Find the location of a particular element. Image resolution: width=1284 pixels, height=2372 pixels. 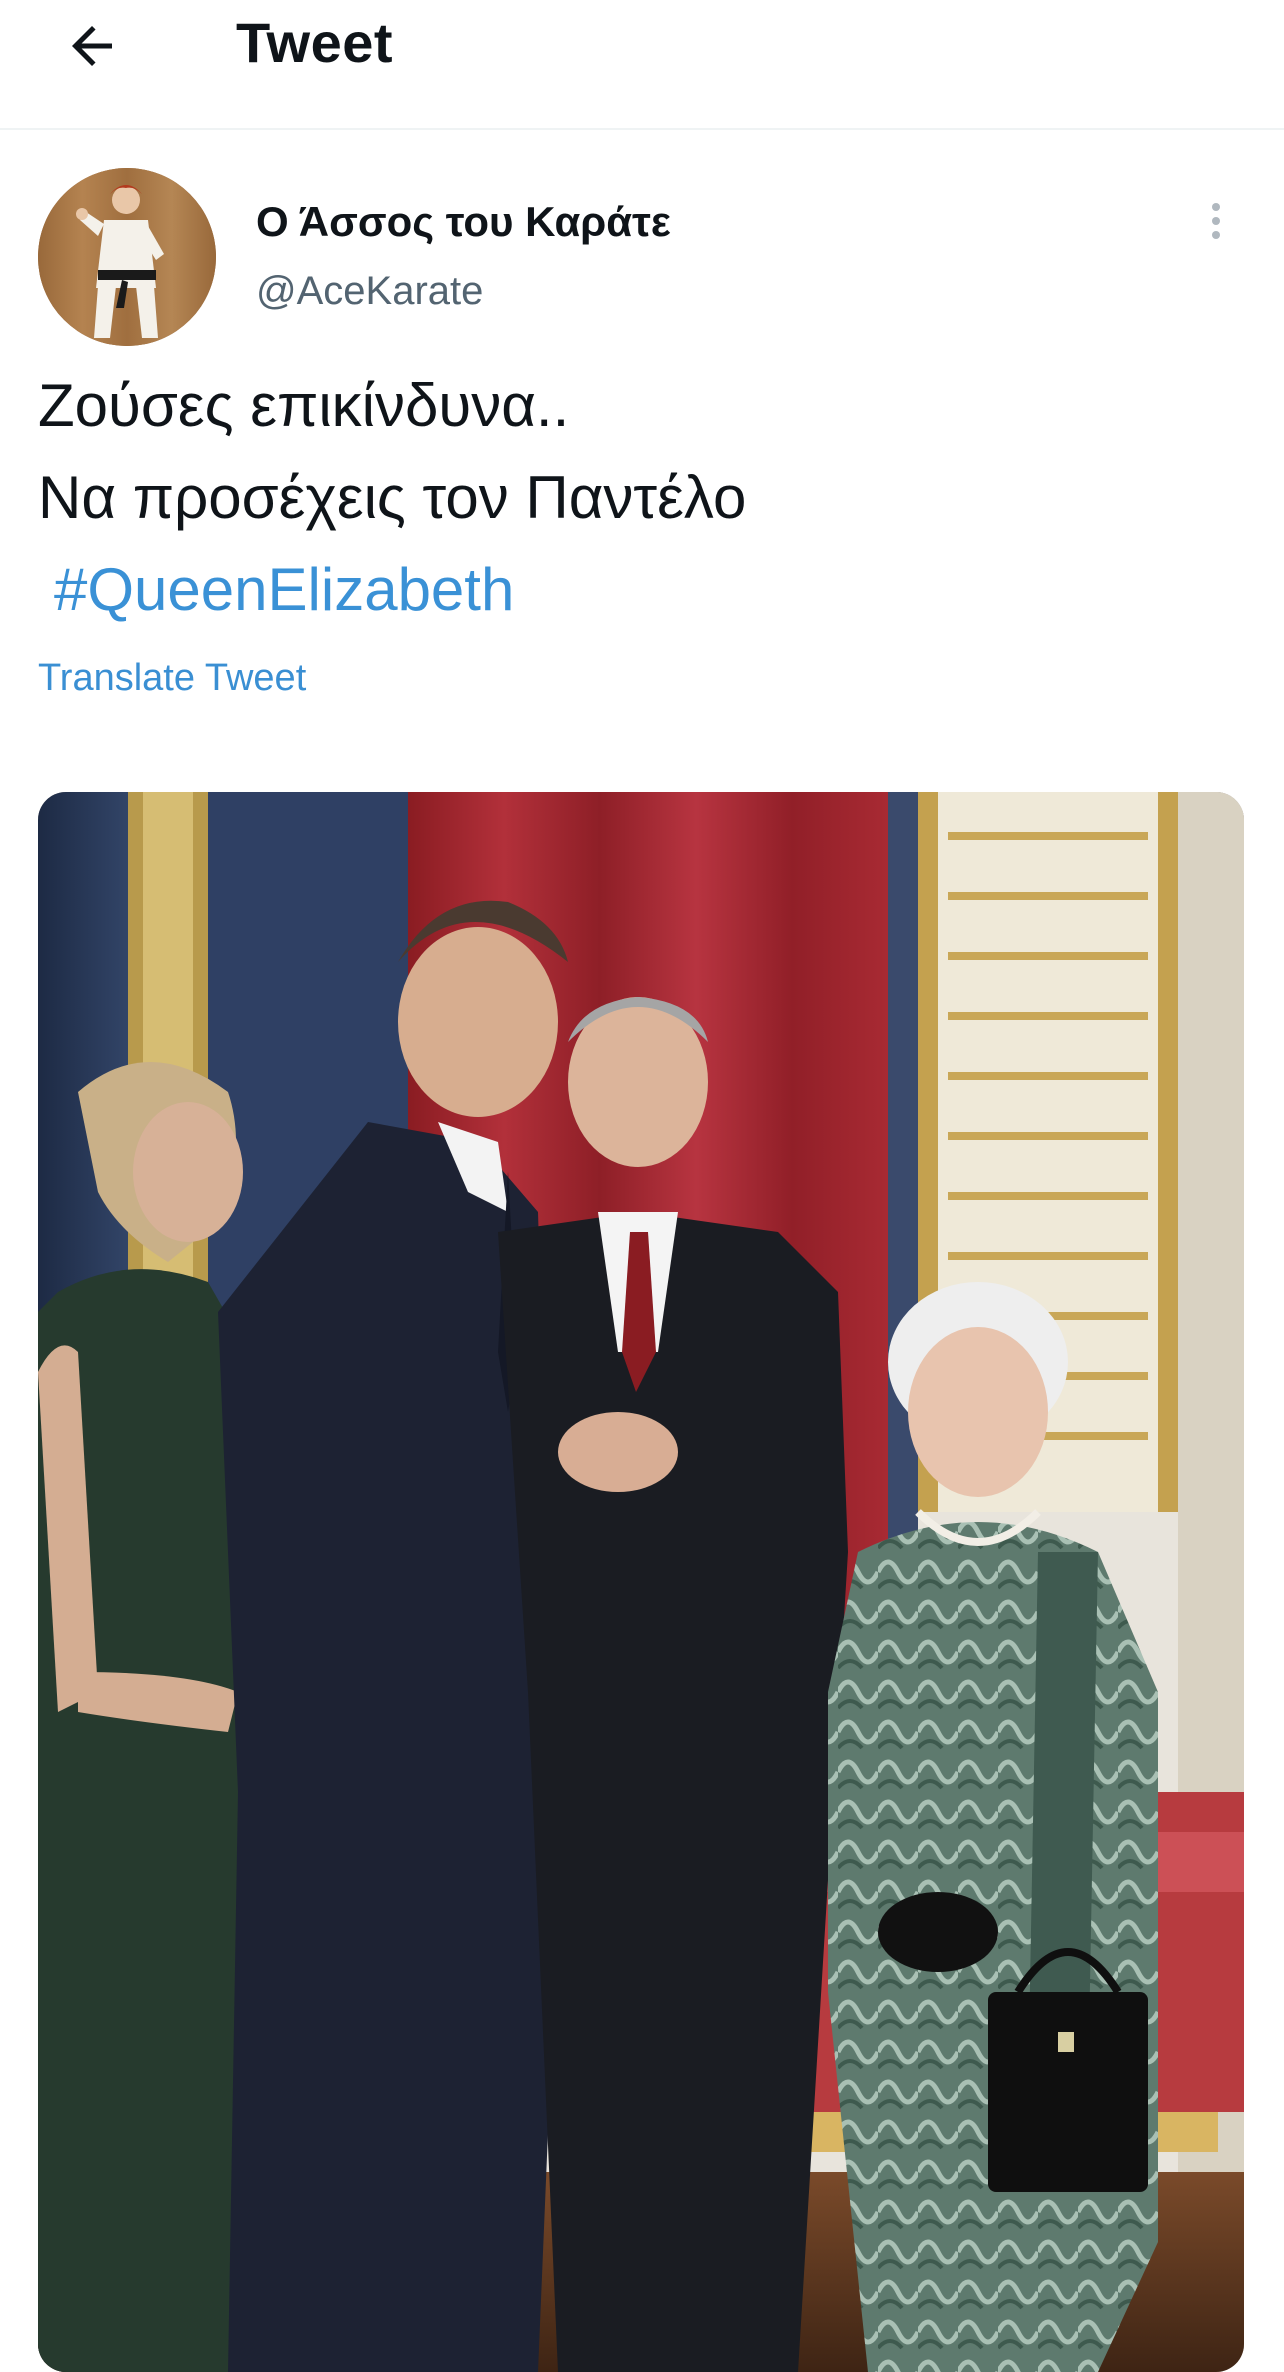

more-options-button is located at coordinates (1216, 221).